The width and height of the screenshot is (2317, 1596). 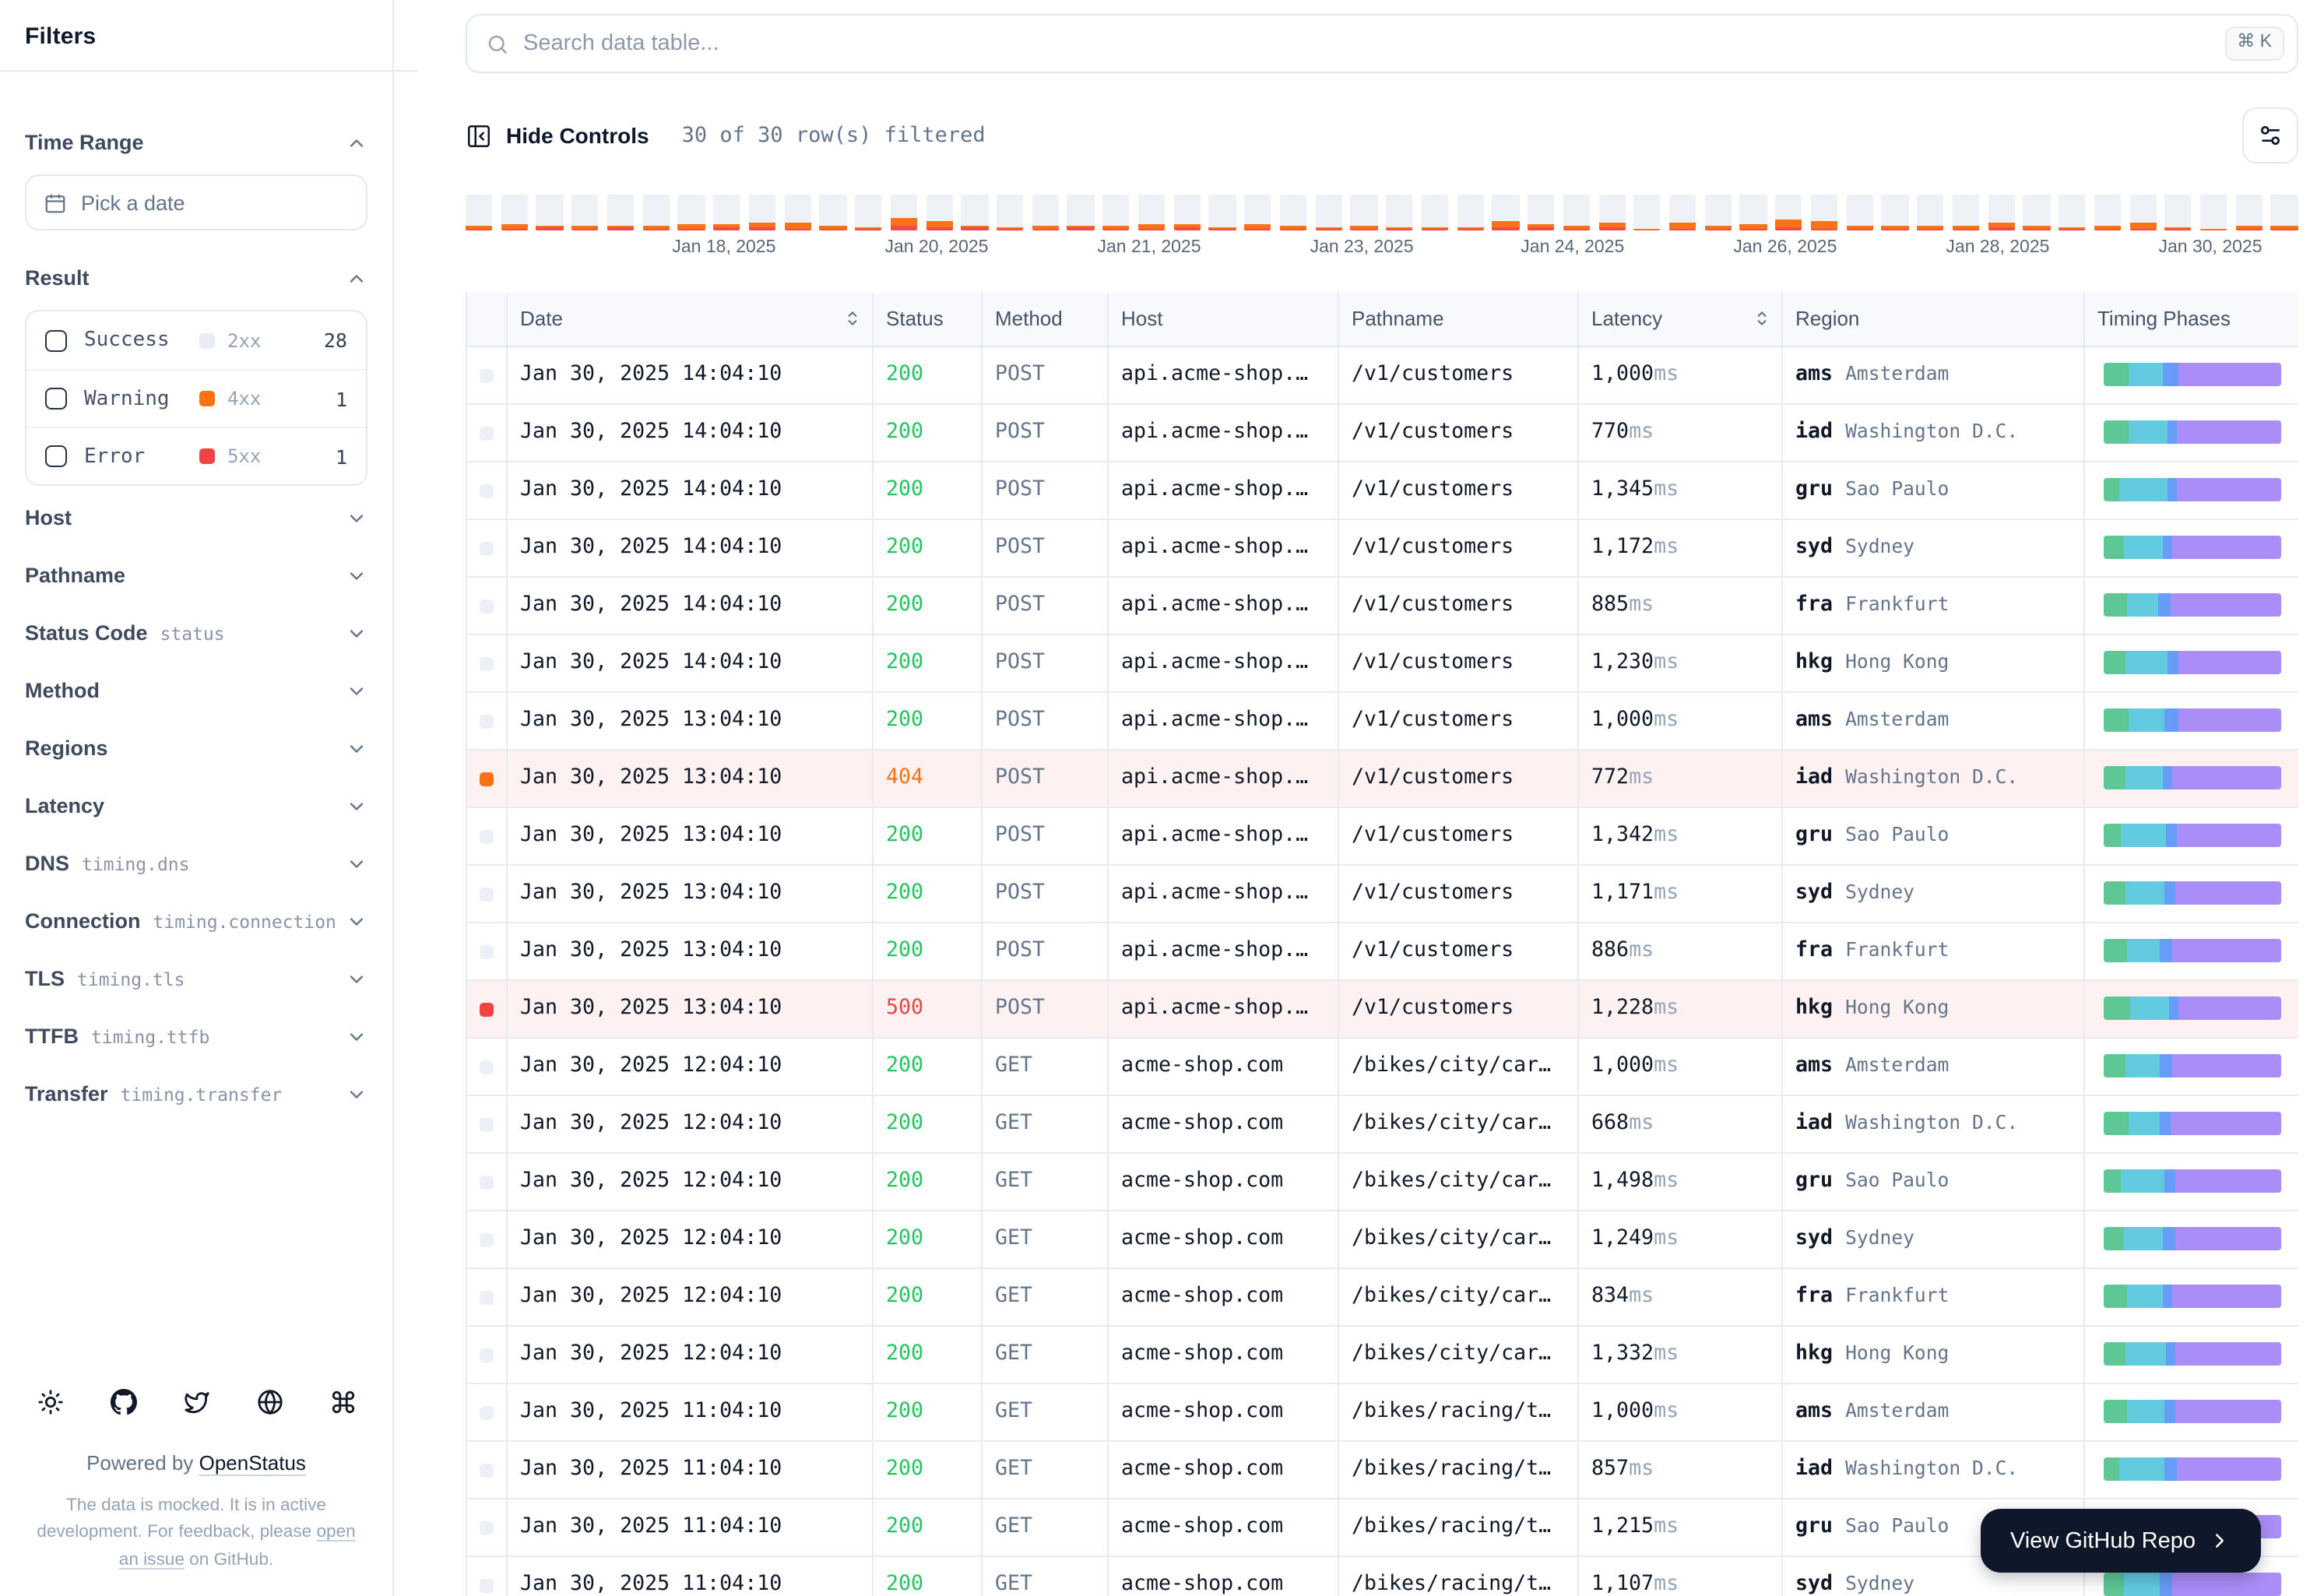 What do you see at coordinates (269, 1402) in the screenshot?
I see `globe-icon` at bounding box center [269, 1402].